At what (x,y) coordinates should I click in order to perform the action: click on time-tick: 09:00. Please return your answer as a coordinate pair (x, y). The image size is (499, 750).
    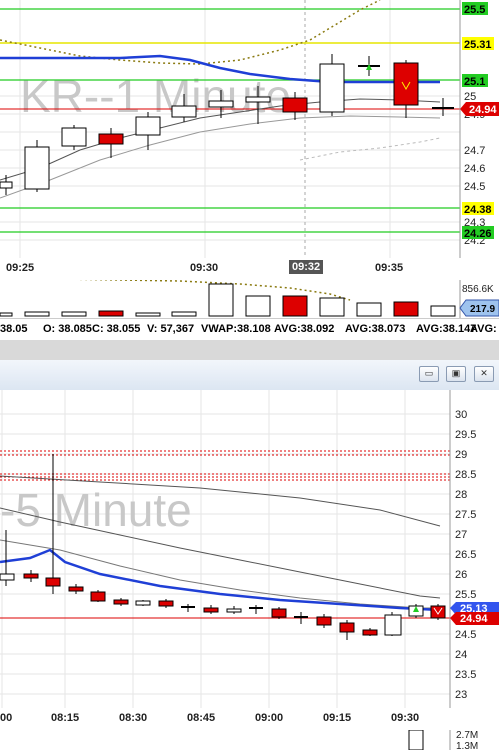
    Looking at the image, I should click on (269, 718).